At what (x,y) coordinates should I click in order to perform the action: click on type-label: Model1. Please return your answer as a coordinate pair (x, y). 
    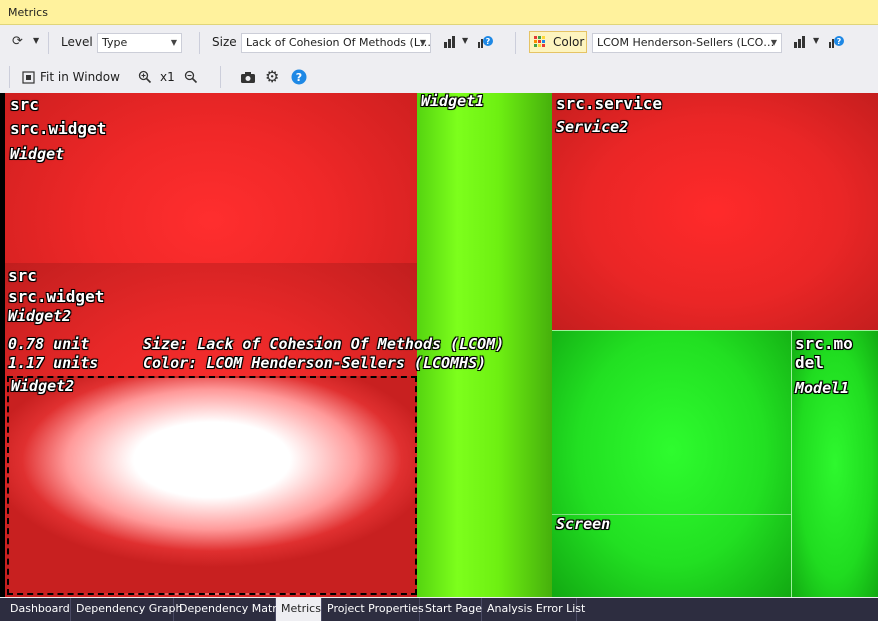
    Looking at the image, I should click on (822, 388).